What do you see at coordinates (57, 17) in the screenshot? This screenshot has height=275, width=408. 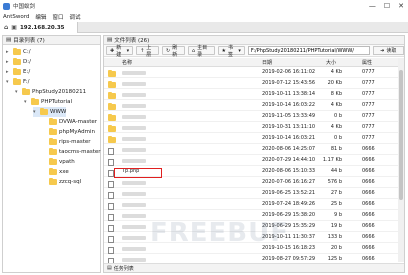 I see `menu-window: 窗口` at bounding box center [57, 17].